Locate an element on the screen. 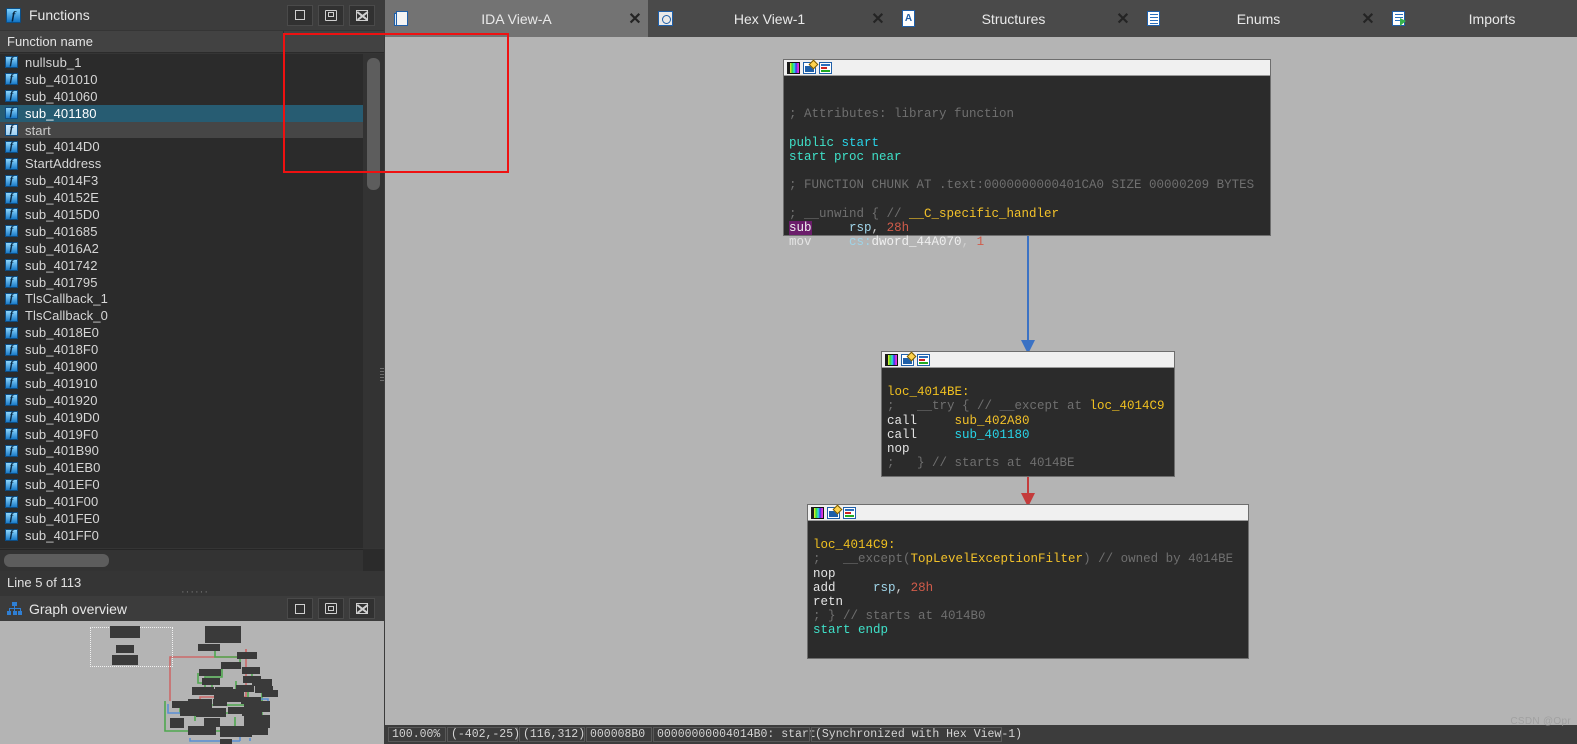 The width and height of the screenshot is (1577, 744). function-name-label: sub_401EB0 is located at coordinates (63, 468).